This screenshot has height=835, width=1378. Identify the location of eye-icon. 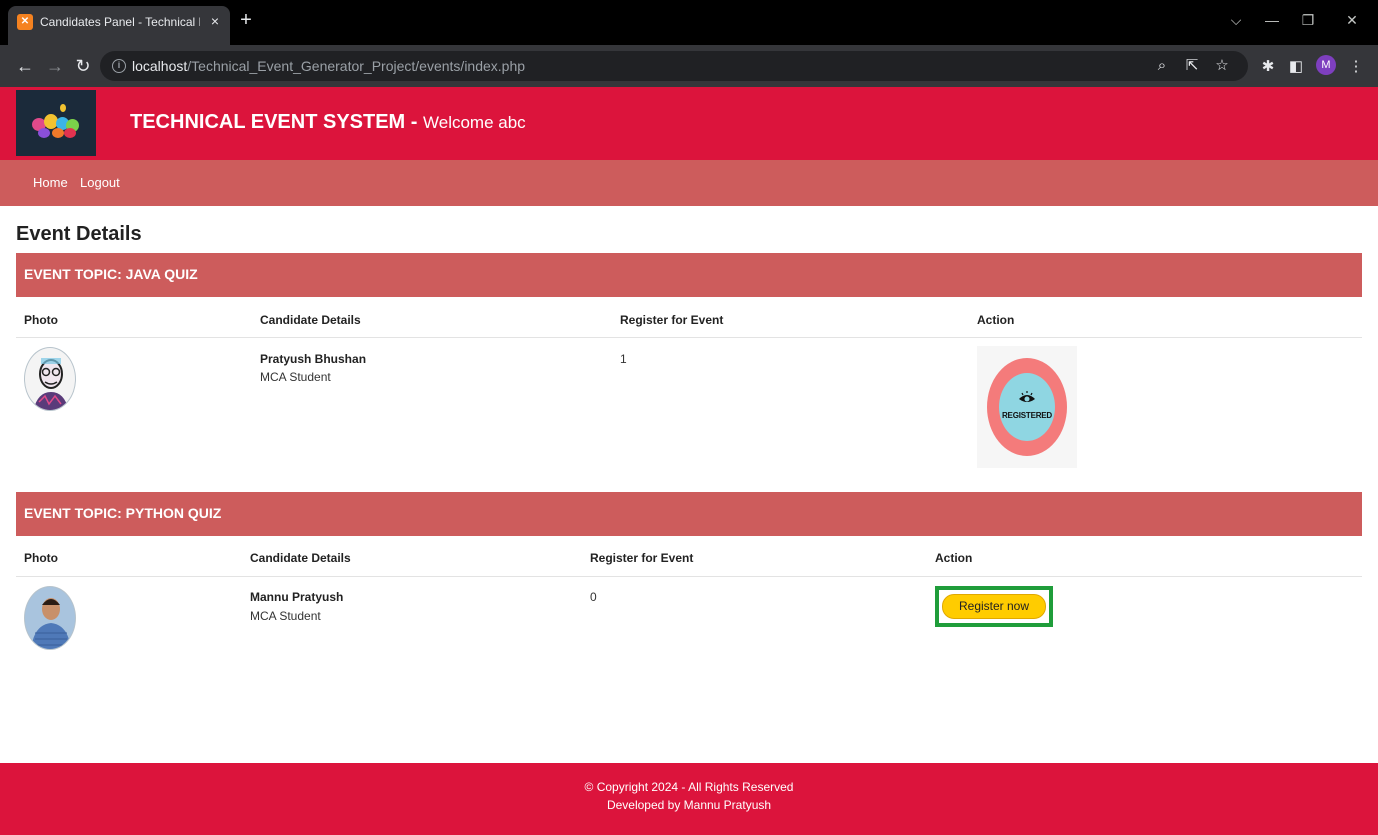
(1027, 396).